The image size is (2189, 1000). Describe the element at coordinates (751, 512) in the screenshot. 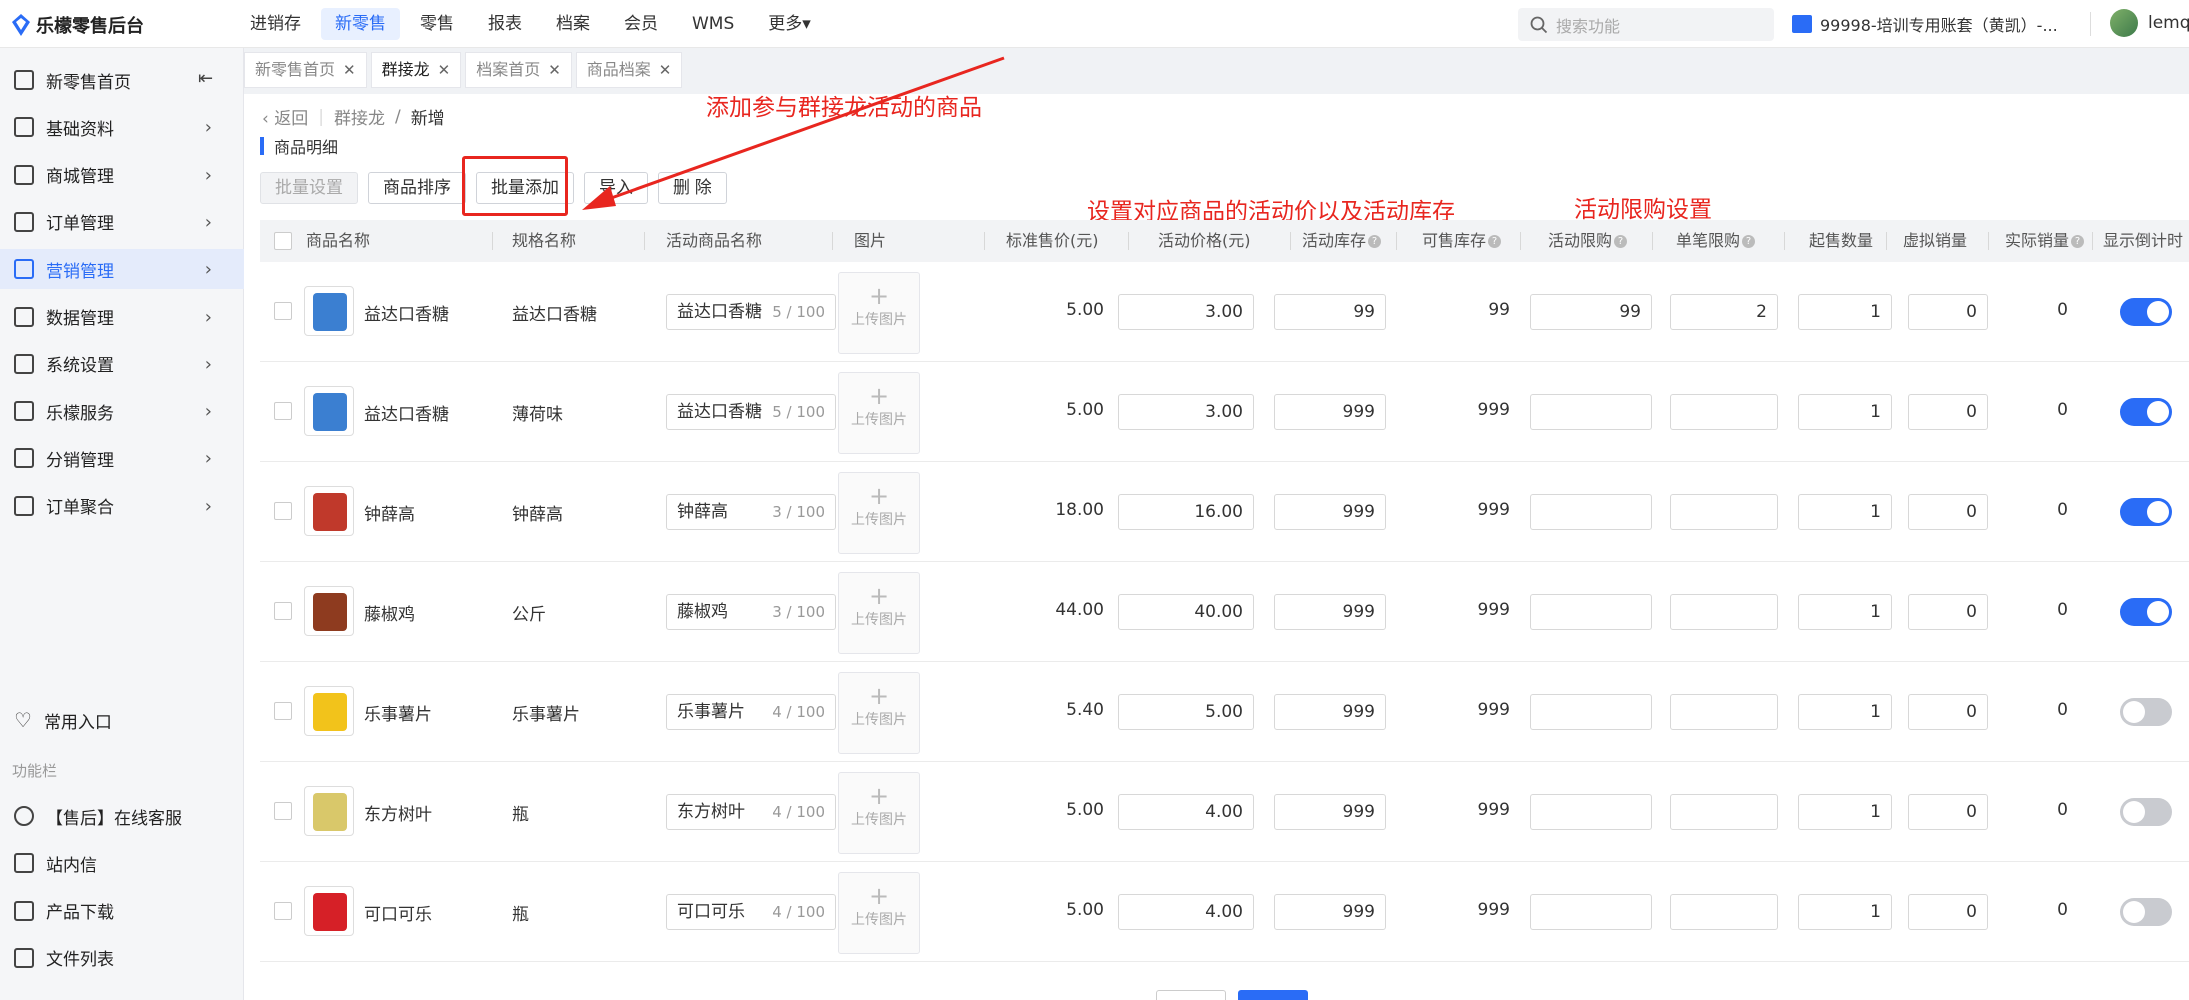

I see `activity-name-input: 钟薛高 3 / 100` at that location.